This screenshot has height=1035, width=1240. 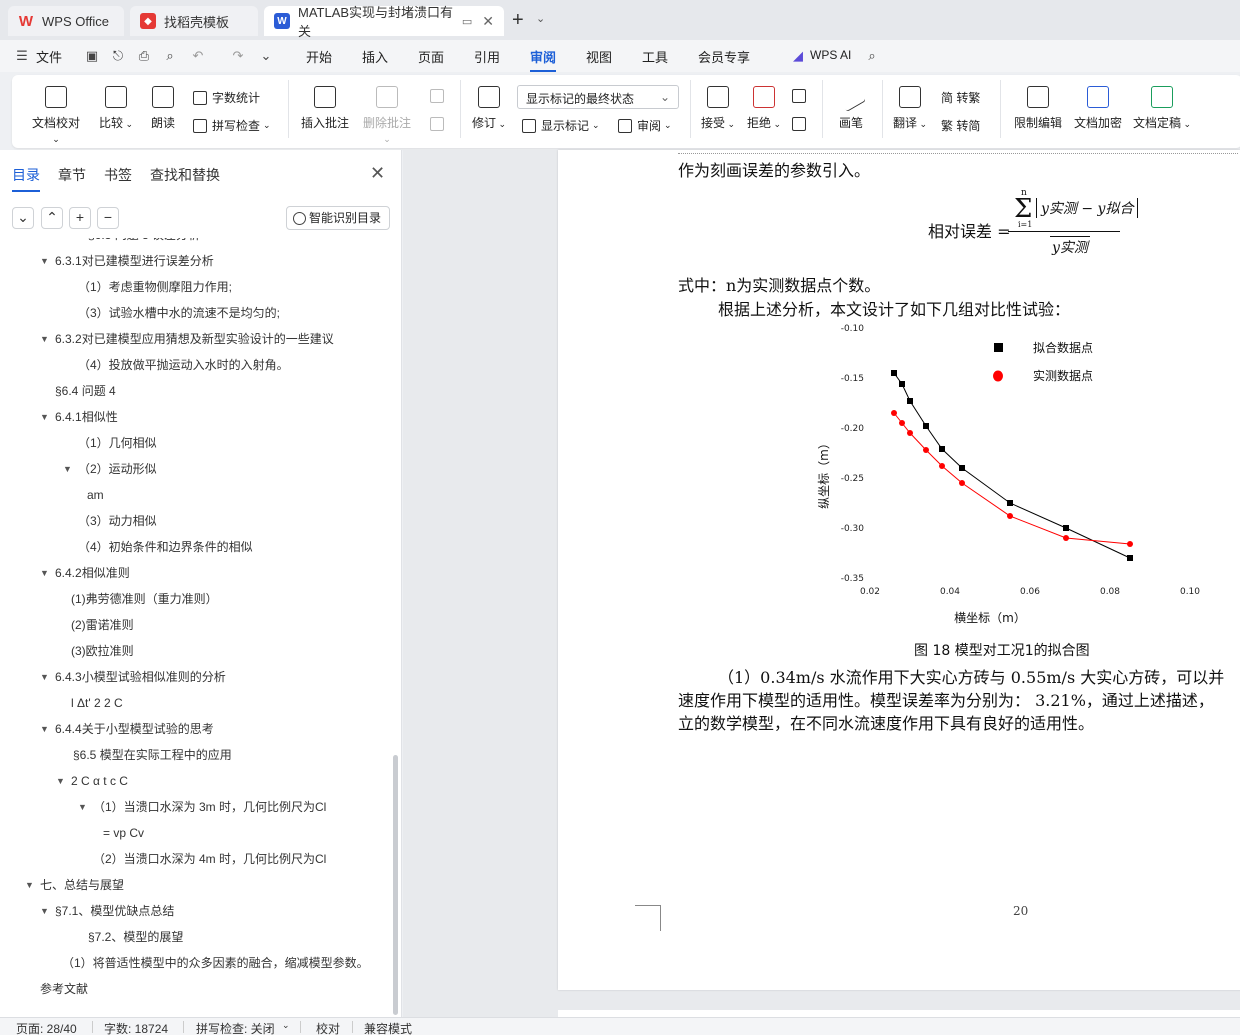 What do you see at coordinates (801, 124) in the screenshot?
I see `next-change-button` at bounding box center [801, 124].